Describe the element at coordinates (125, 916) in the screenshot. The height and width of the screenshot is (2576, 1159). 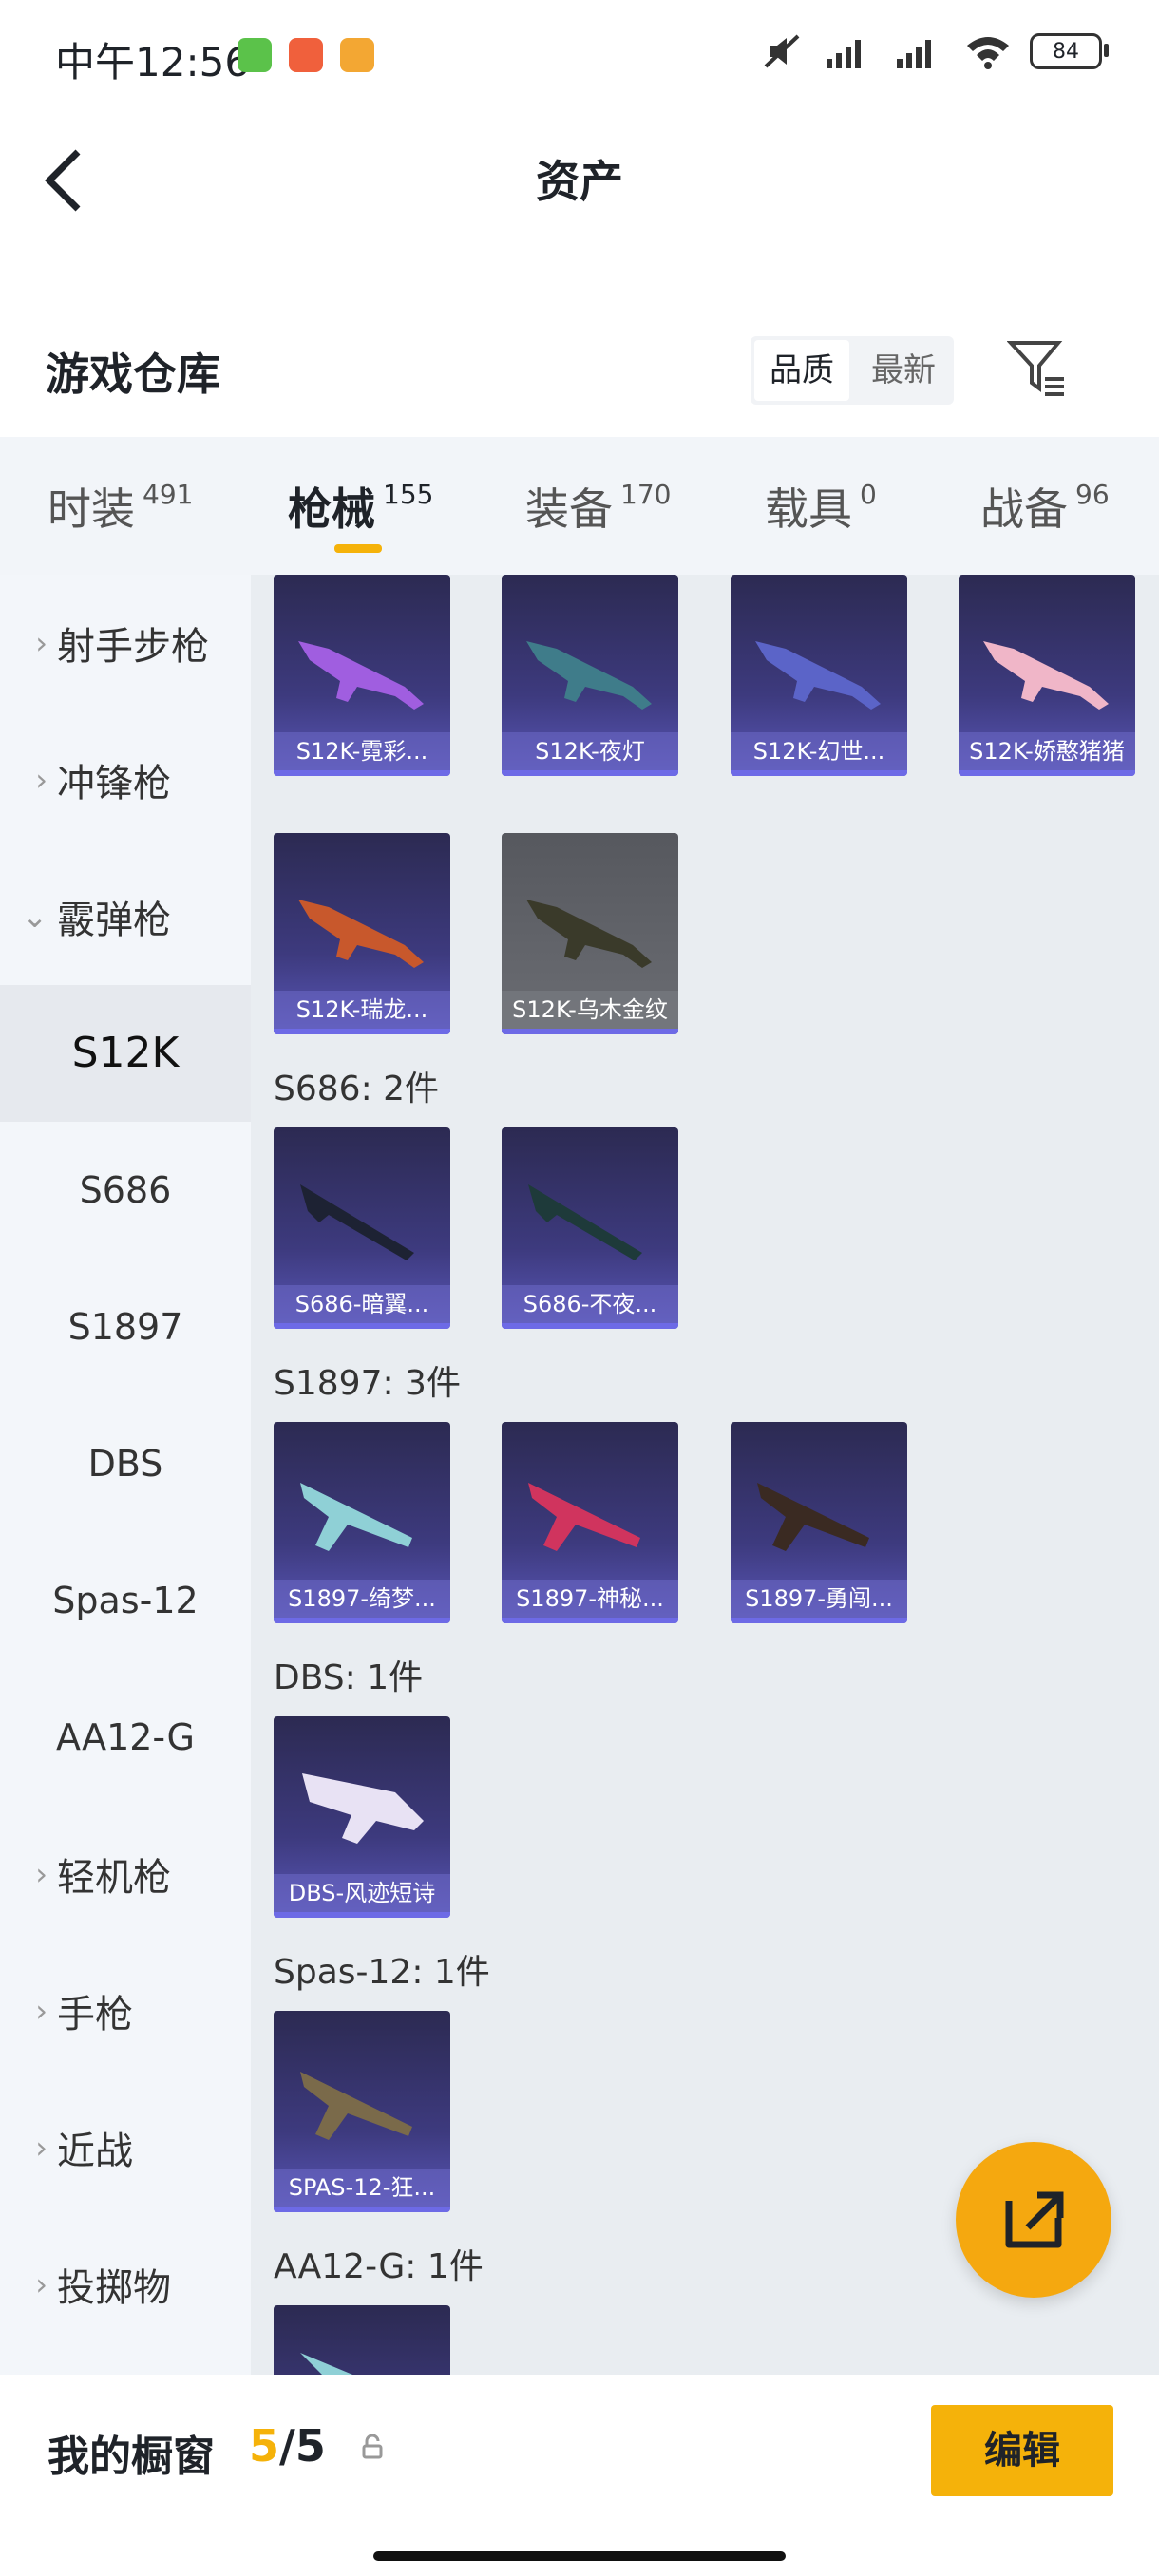
I see `sidebar-item-shotgun: ⌄ 霰弹枪` at that location.